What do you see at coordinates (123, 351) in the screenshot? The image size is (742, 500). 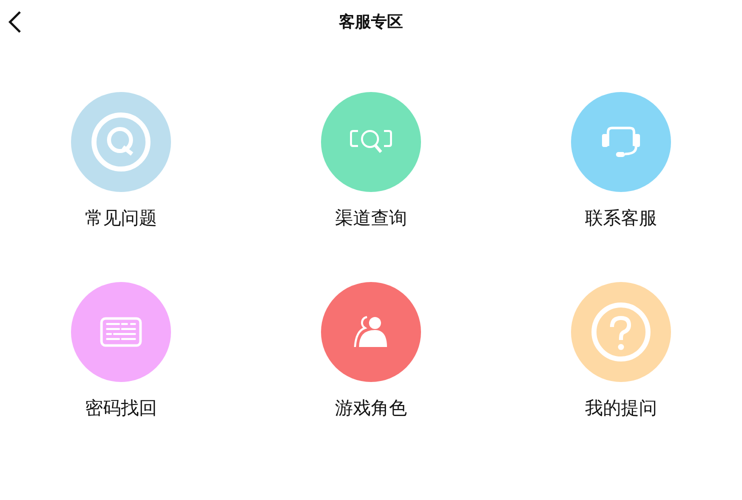 I see `service-item: 密码找回` at bounding box center [123, 351].